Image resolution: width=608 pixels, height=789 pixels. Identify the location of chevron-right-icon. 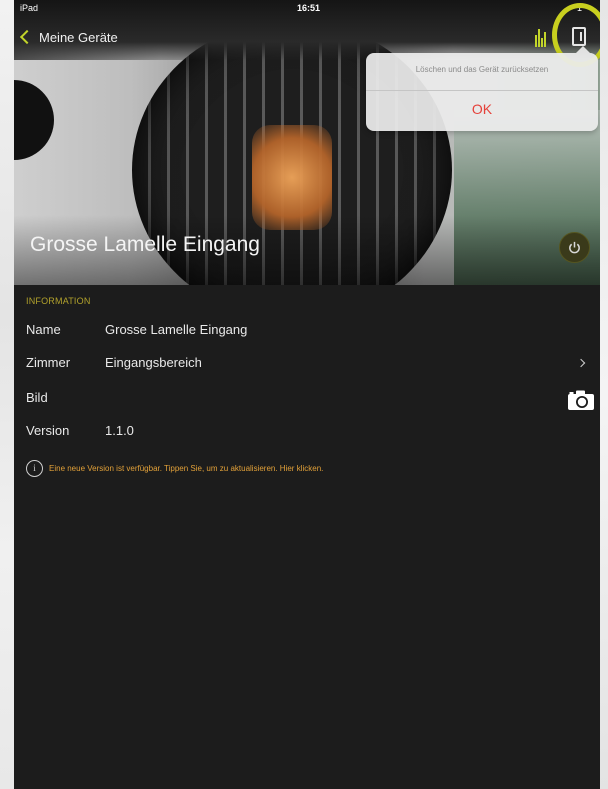
(581, 363).